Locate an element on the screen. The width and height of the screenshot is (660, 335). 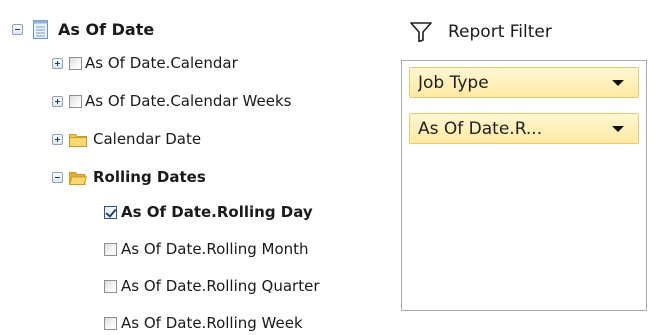
tree-node-label: As Of Date.Calendar Weeks is located at coordinates (188, 101).